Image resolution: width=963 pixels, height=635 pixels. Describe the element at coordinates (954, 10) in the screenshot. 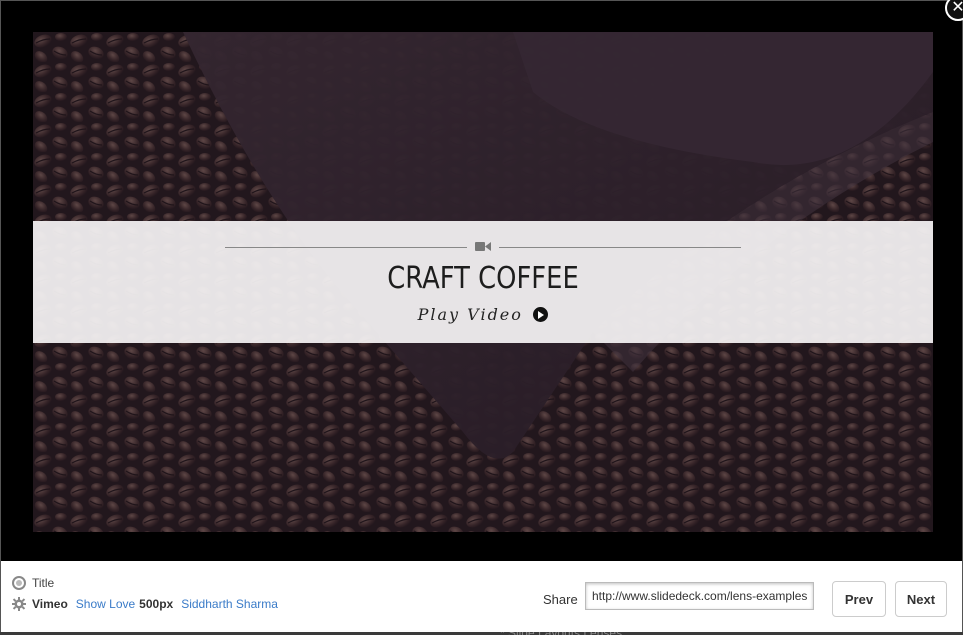

I see `close-icon: ✕` at that location.